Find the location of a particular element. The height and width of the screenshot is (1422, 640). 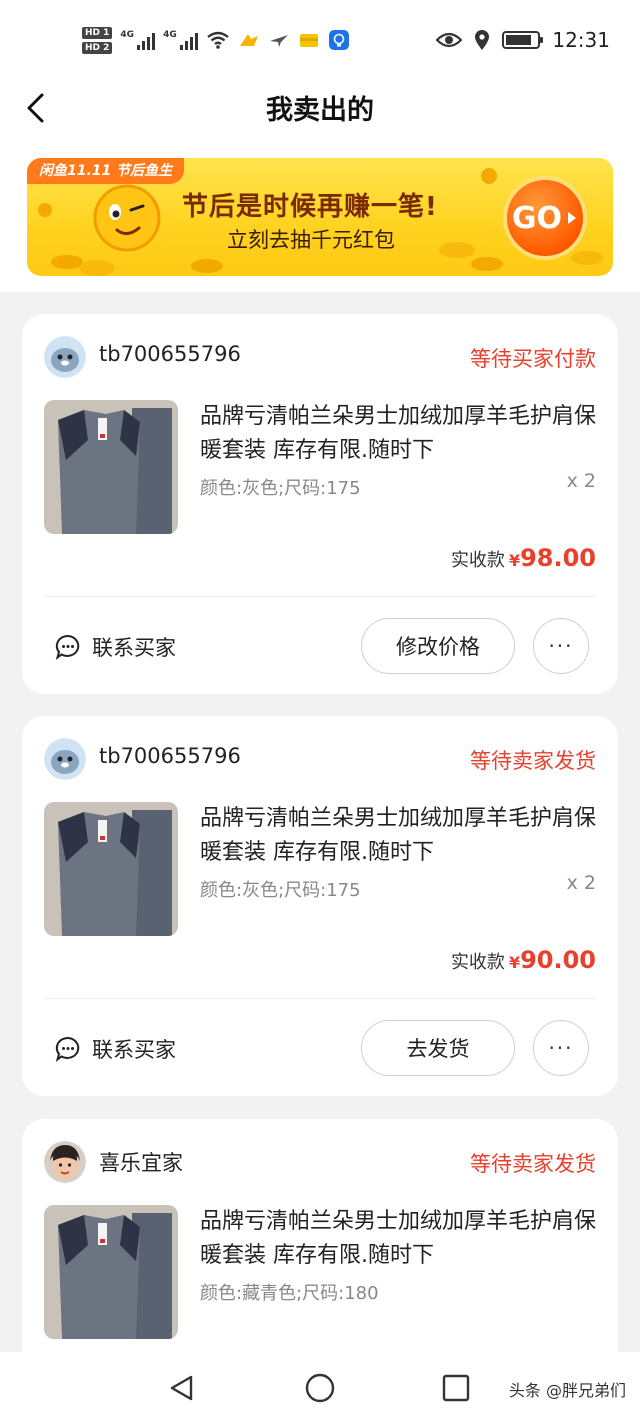

page-title: 我卖出的 is located at coordinates (320, 110).